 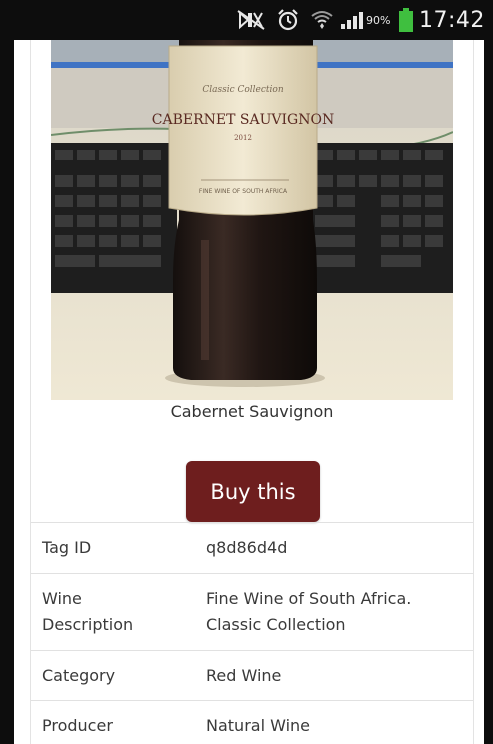 What do you see at coordinates (488, 392) in the screenshot?
I see `screen-edge-right` at bounding box center [488, 392].